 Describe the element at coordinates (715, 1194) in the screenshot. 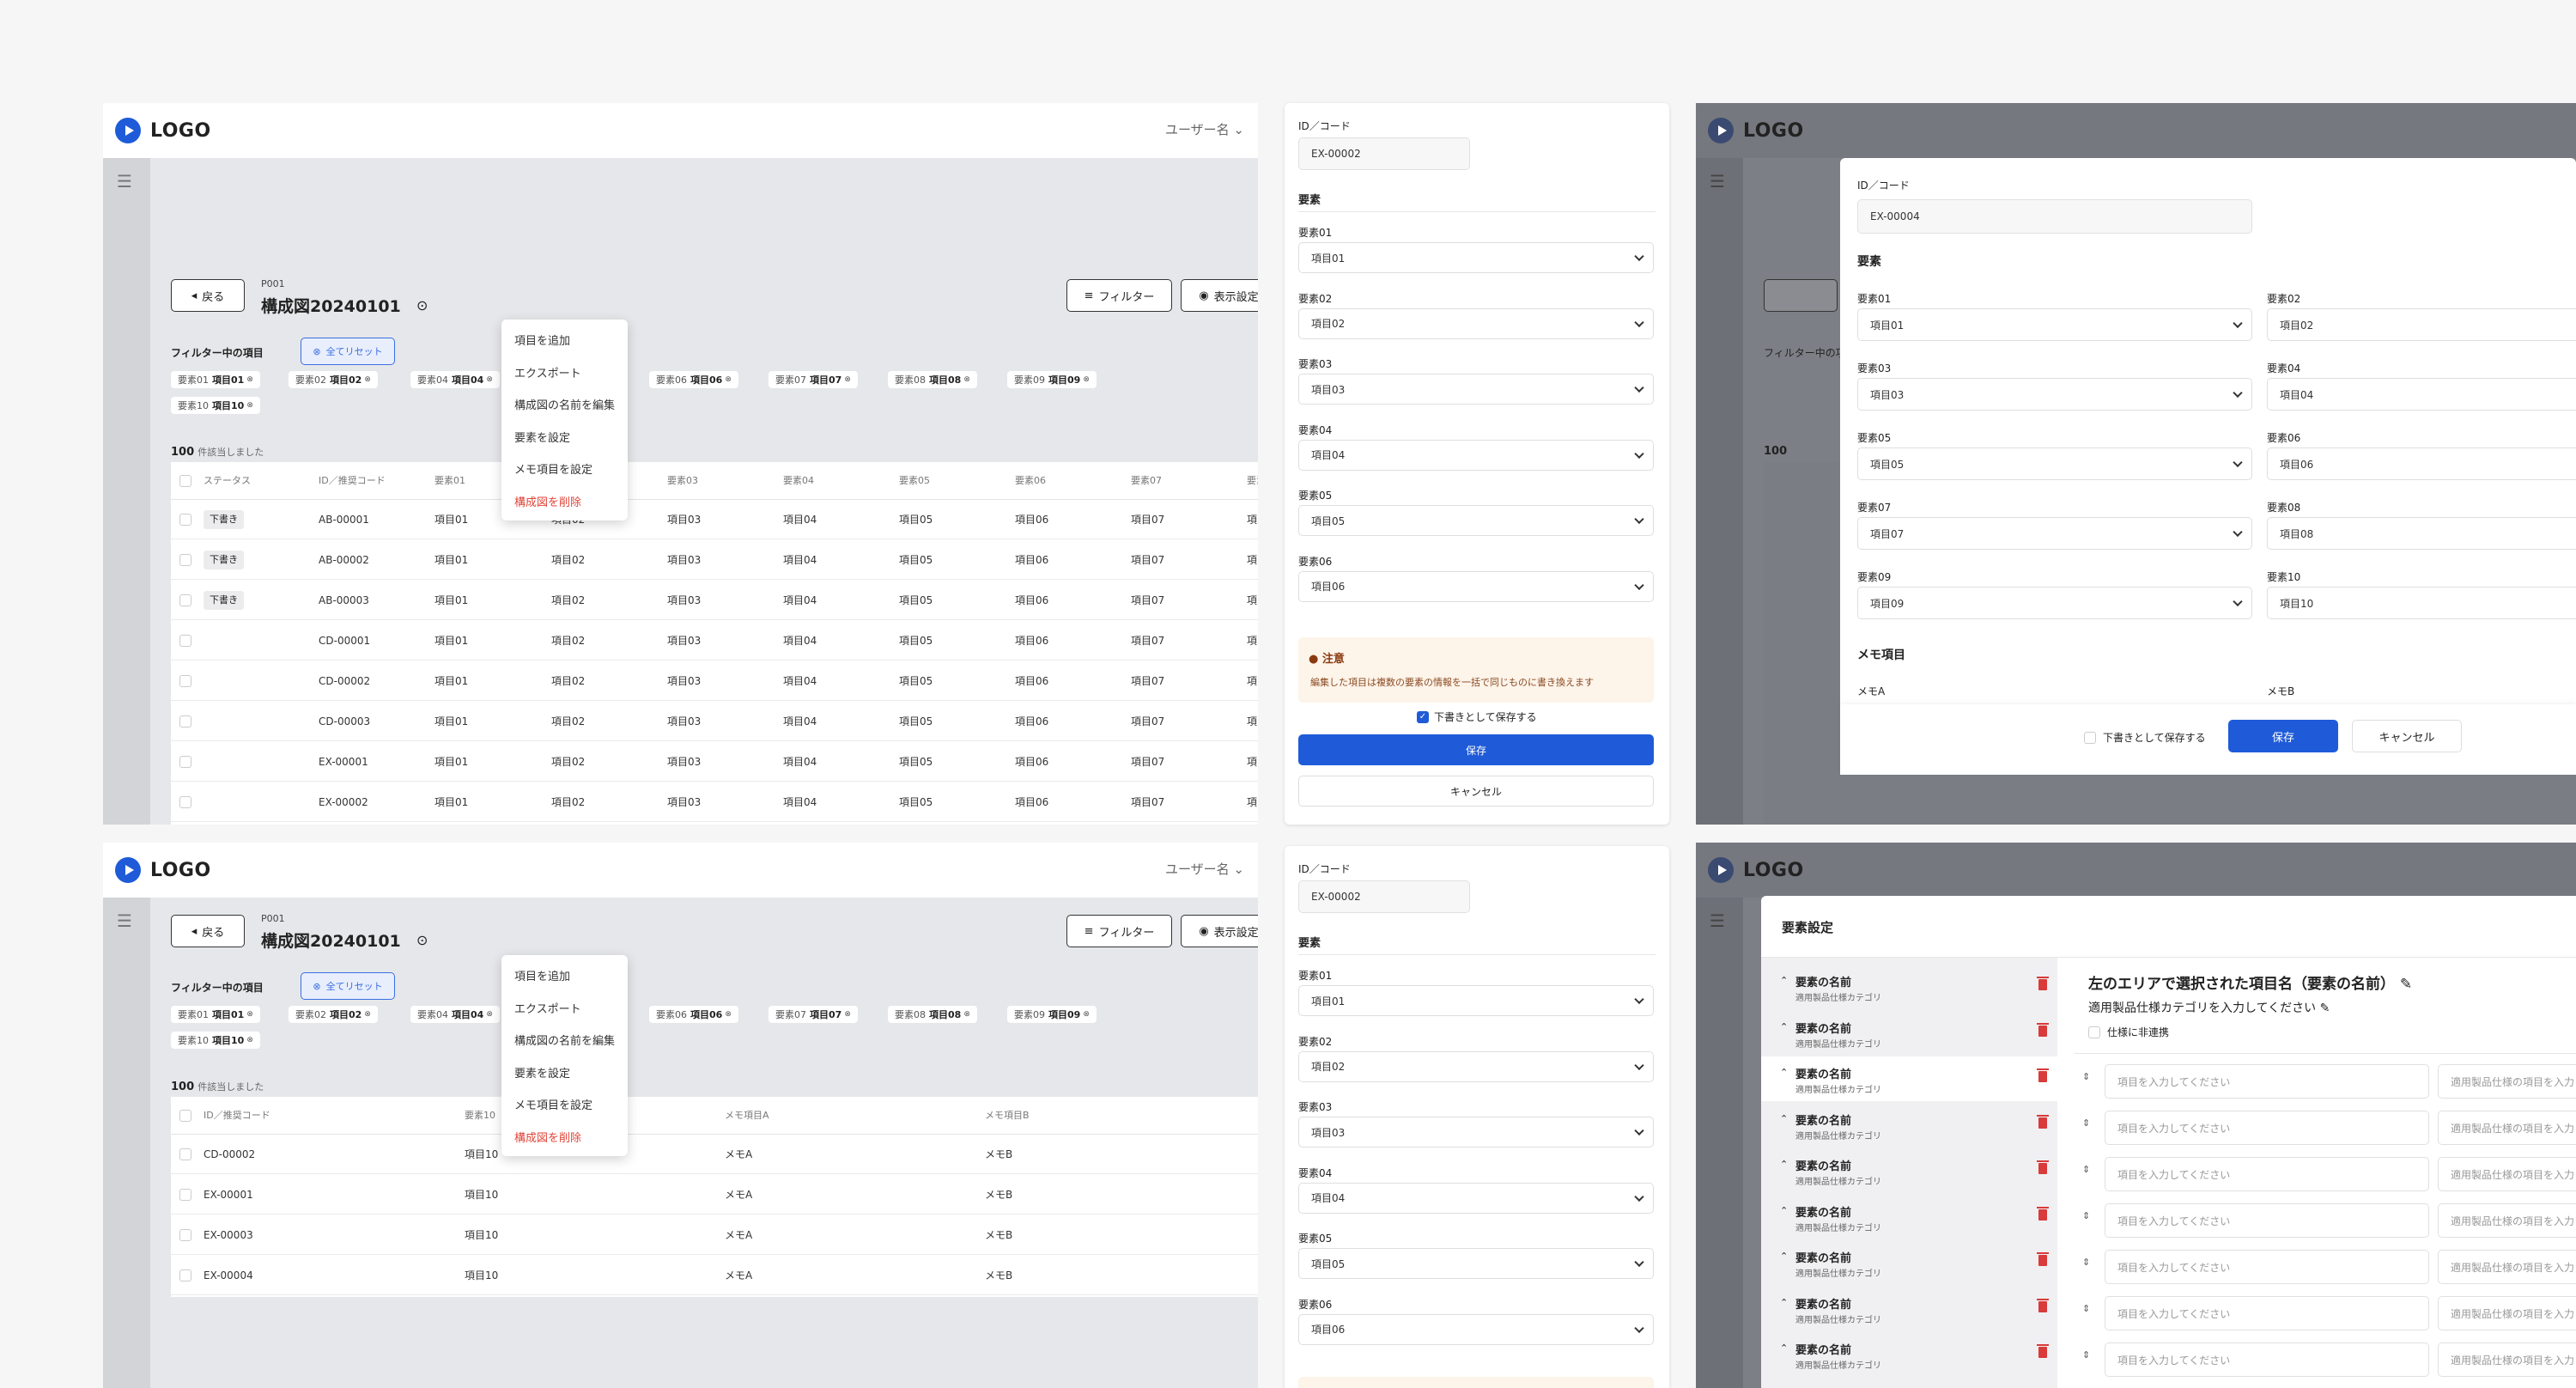

I see `table-row: EX-00001 項目10 メモA メモB` at that location.